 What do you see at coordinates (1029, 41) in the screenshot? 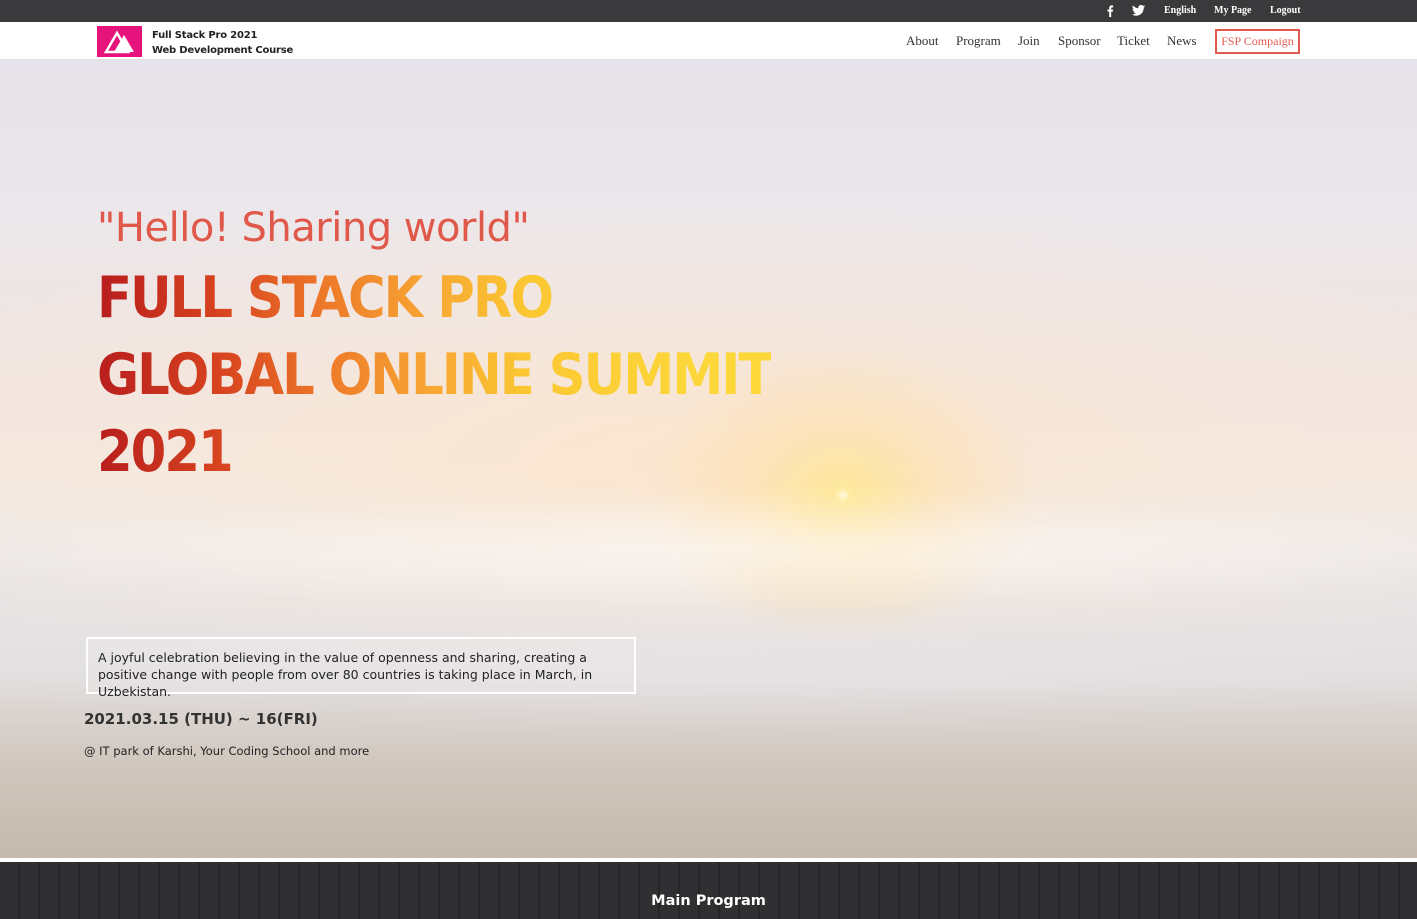
I see `nav-join: Join` at bounding box center [1029, 41].